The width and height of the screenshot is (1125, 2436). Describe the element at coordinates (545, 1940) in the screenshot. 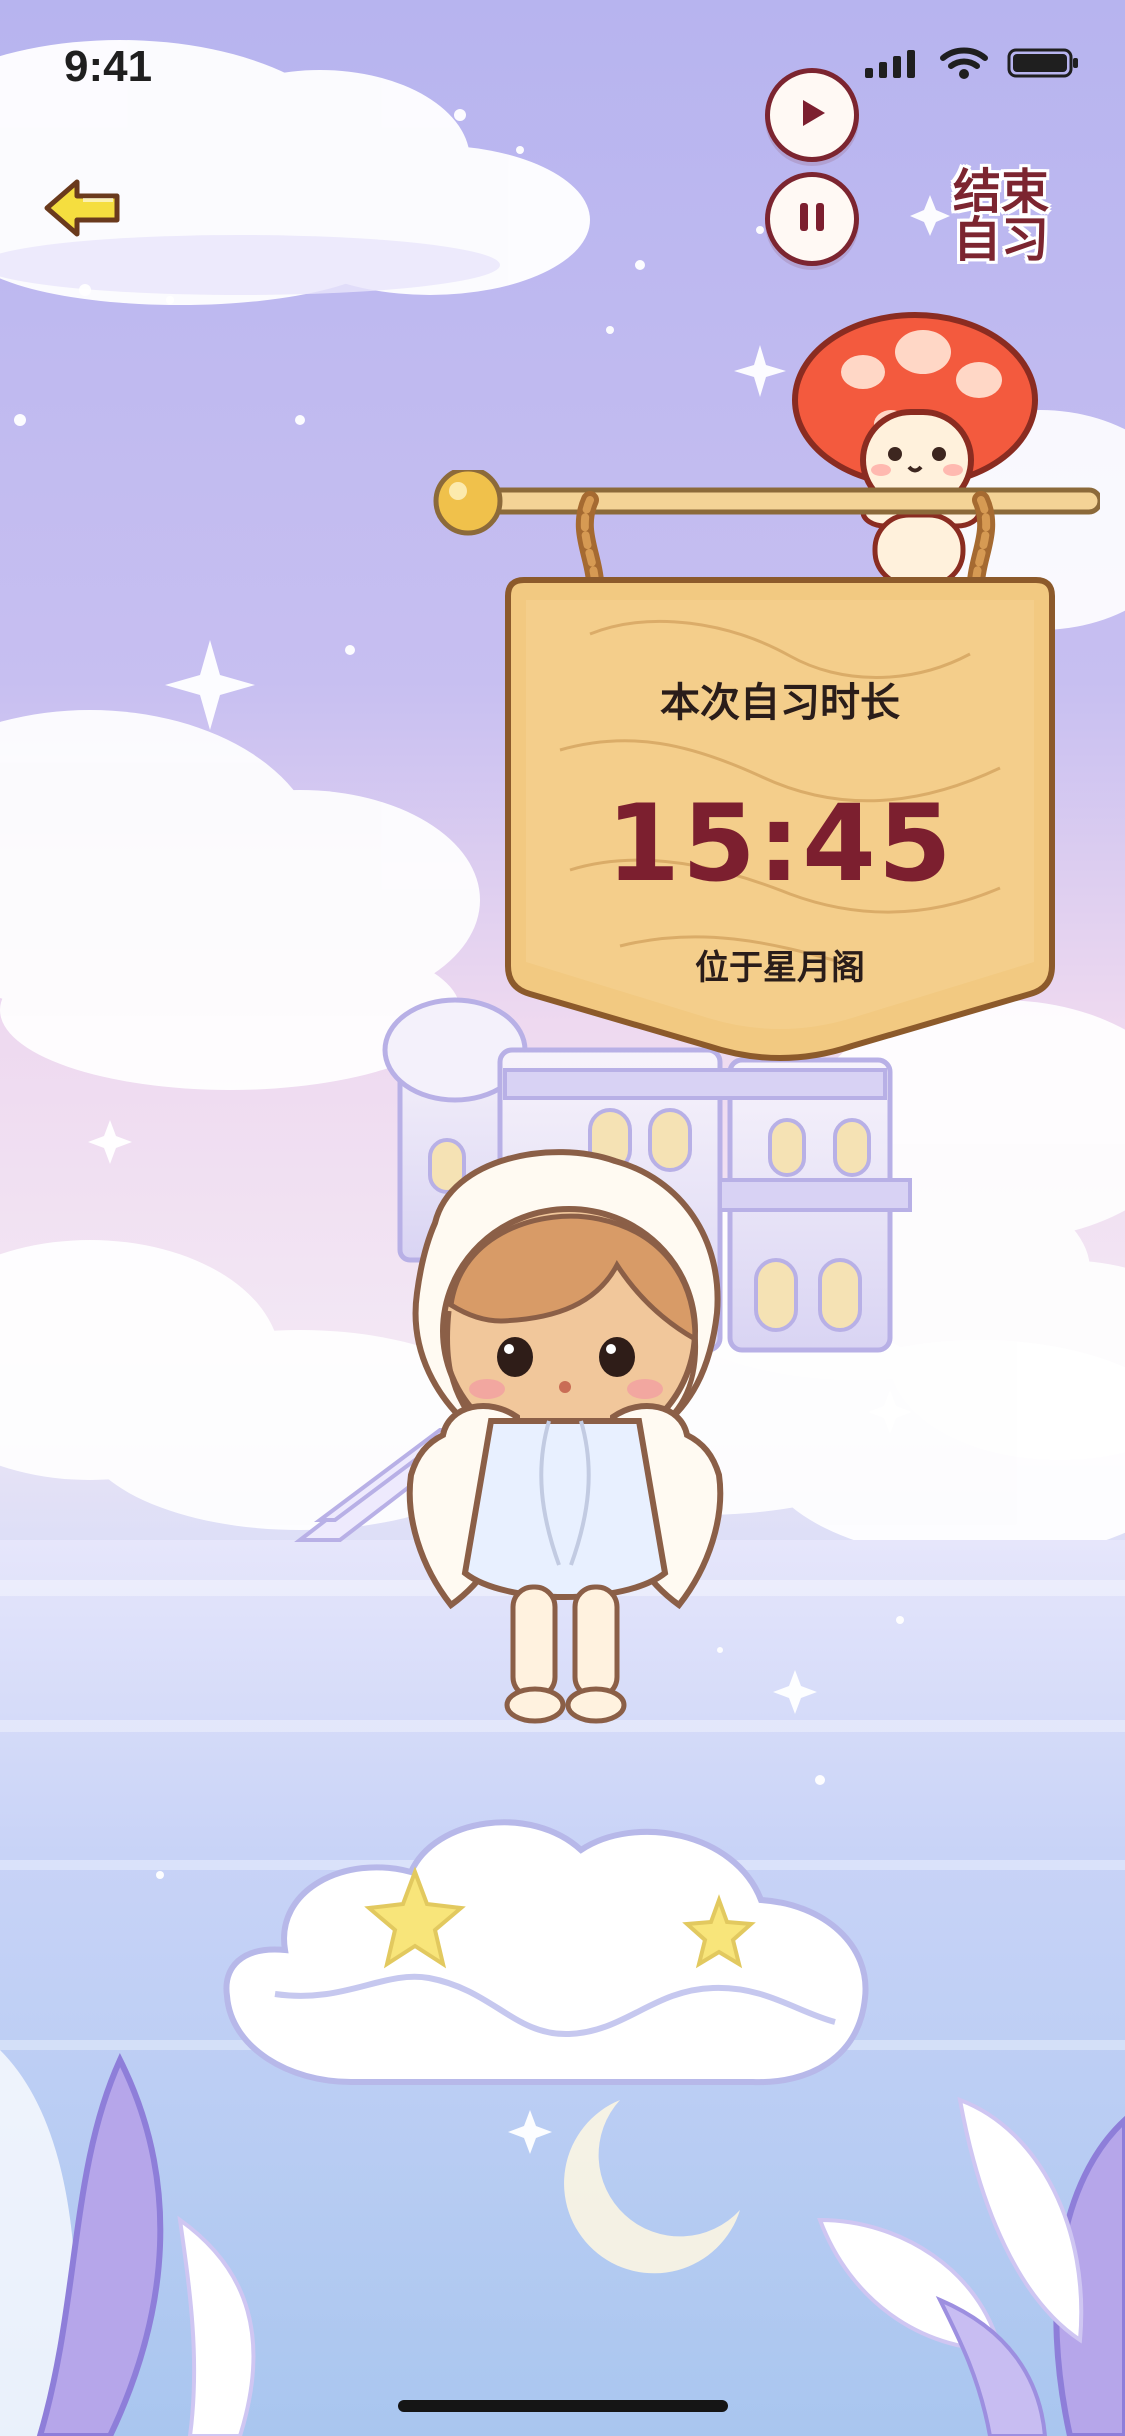

I see `cloud-platform` at that location.